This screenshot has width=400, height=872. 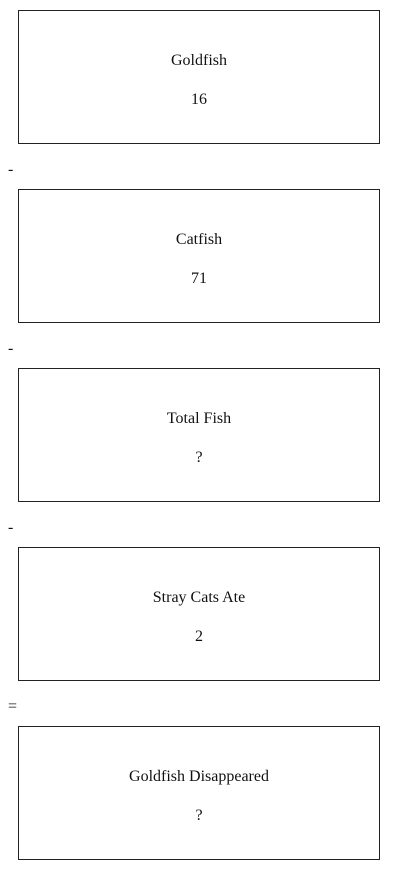 What do you see at coordinates (13, 706) in the screenshot?
I see `operator-equals: =` at bounding box center [13, 706].